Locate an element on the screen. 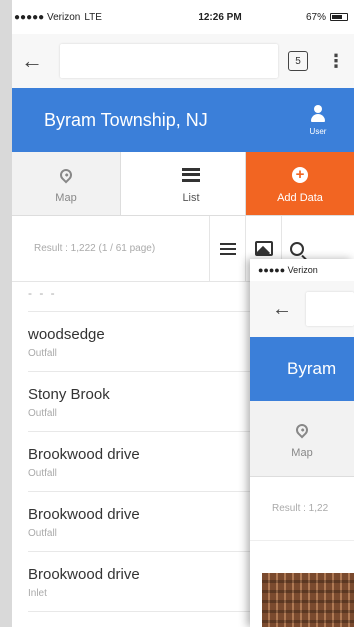  tab-map-label: Map is located at coordinates (66, 197).